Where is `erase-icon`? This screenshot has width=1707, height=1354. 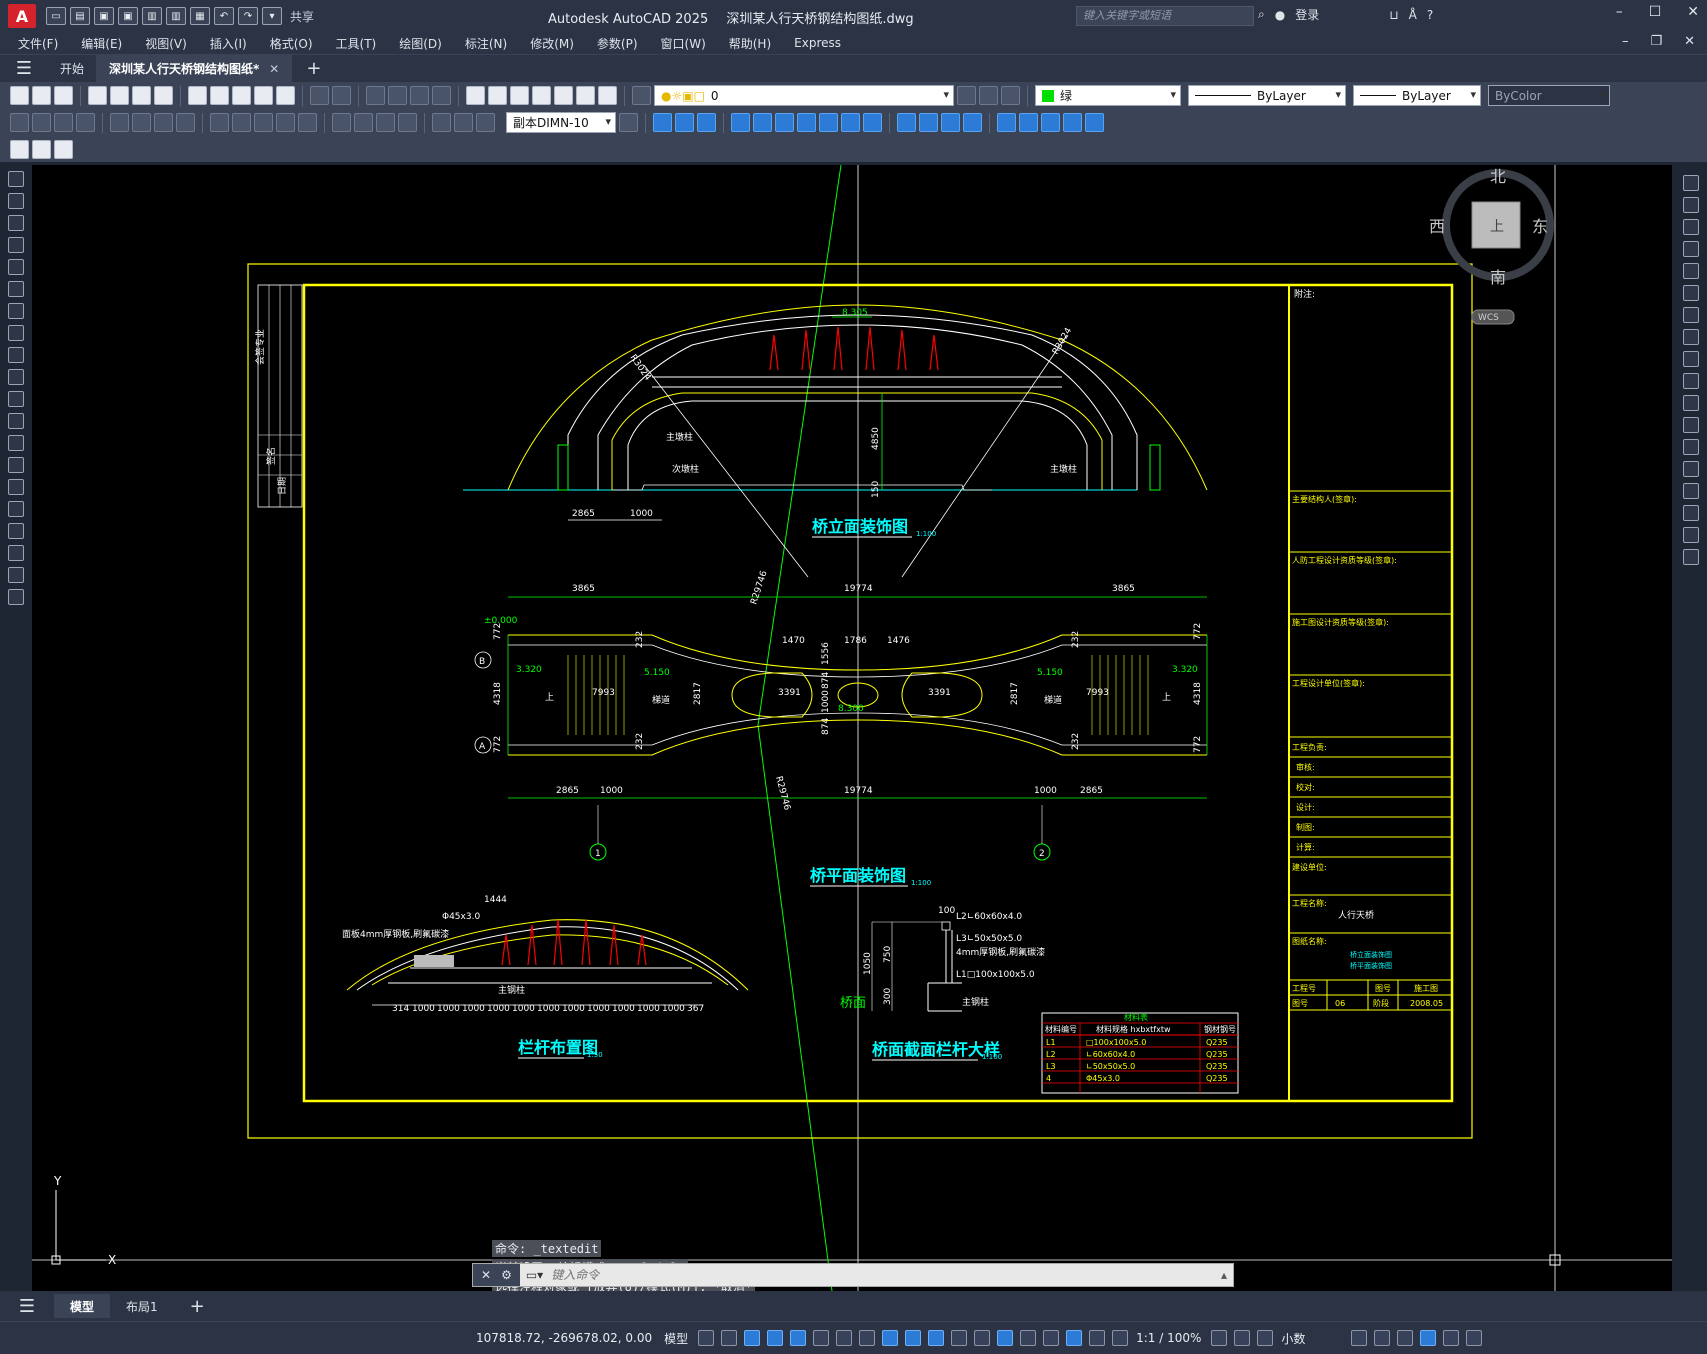
erase-icon is located at coordinates (1691, 183).